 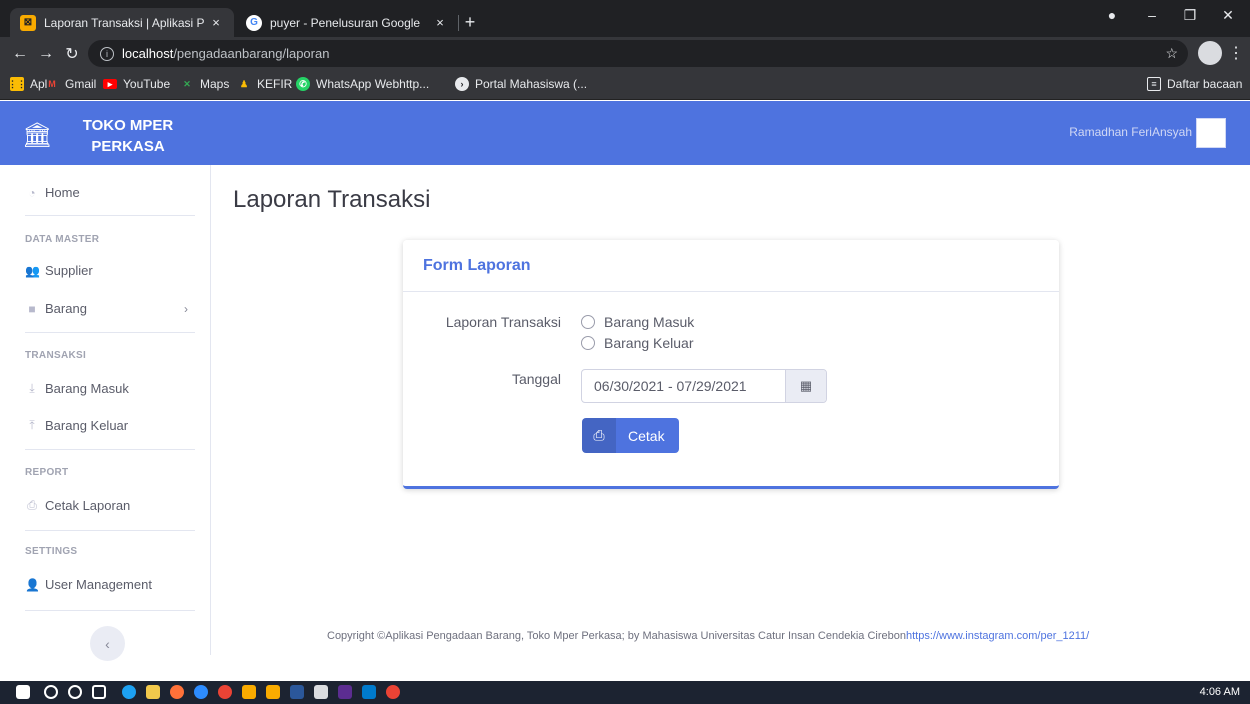 What do you see at coordinates (28, 22) in the screenshot?
I see `app-favicon-icon: ⊠` at bounding box center [28, 22].